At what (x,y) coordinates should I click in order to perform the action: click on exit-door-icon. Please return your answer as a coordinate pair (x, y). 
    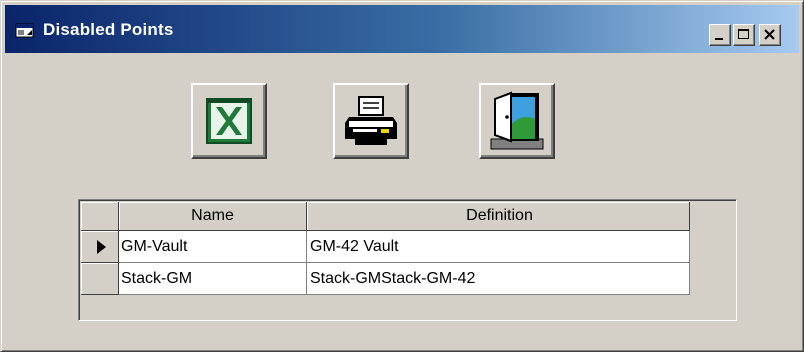
    Looking at the image, I should click on (517, 120).